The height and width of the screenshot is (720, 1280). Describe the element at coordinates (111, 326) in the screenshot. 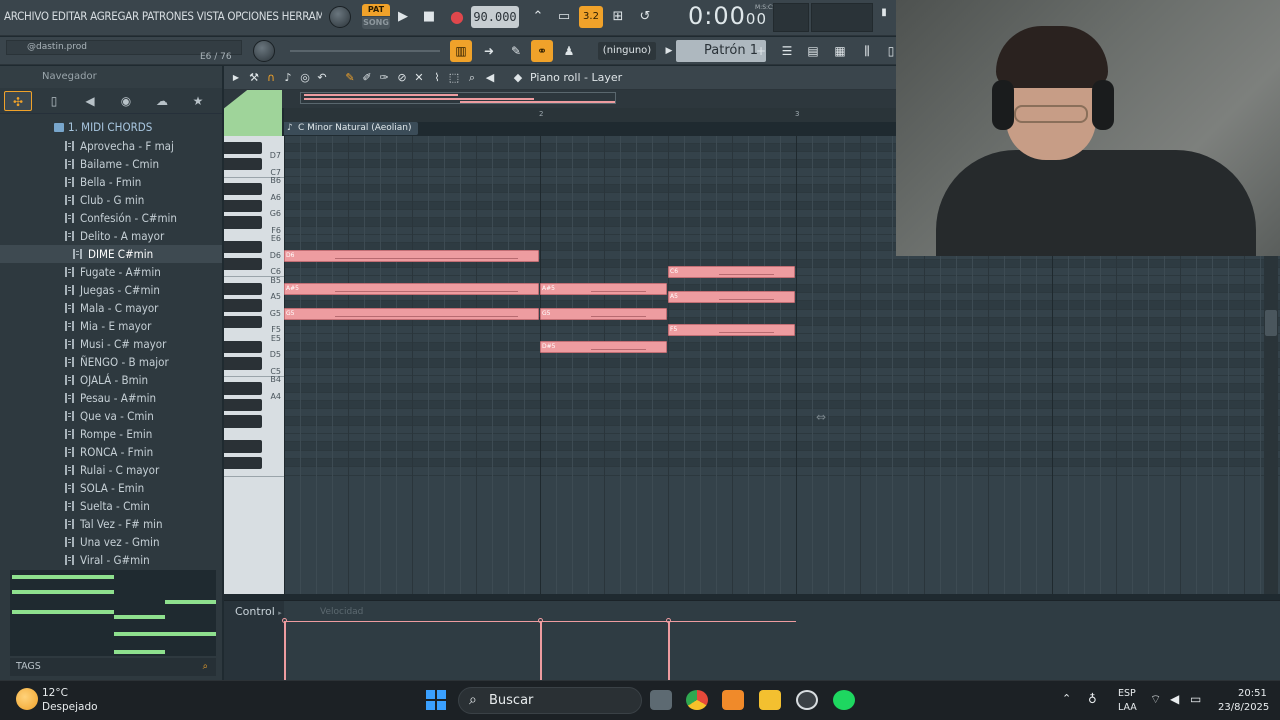

I see `browser-item: Mia - E mayor` at that location.